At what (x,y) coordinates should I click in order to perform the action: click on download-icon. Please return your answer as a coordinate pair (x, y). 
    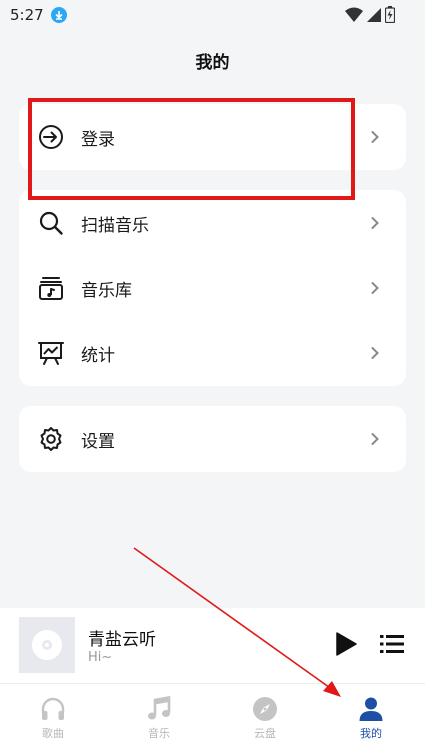
    Looking at the image, I should click on (58, 15).